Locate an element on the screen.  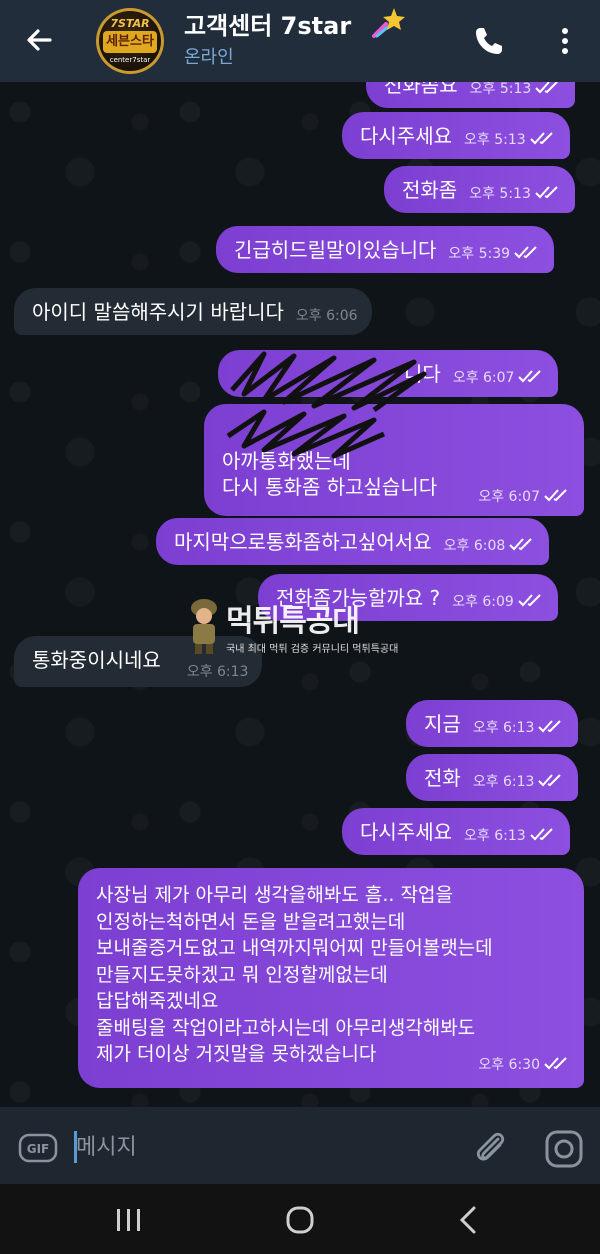
message-time: 오후 6:30 is located at coordinates (509, 1065).